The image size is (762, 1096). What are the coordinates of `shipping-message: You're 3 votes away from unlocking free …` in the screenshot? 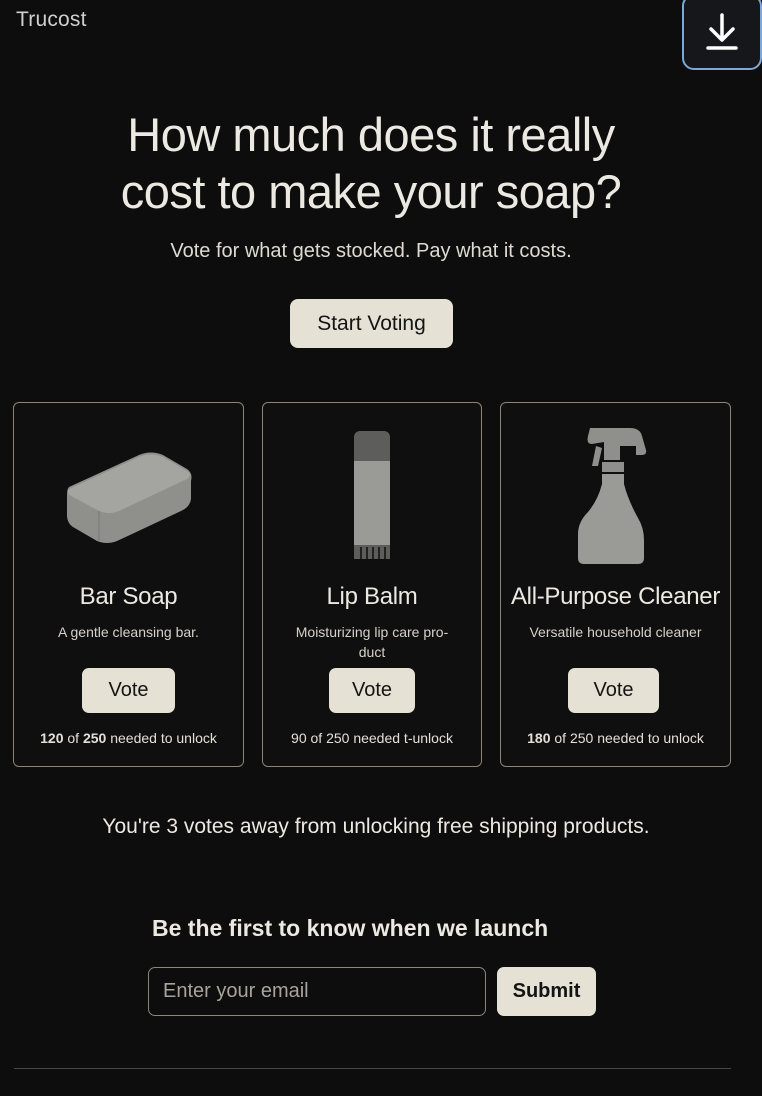 It's located at (376, 826).